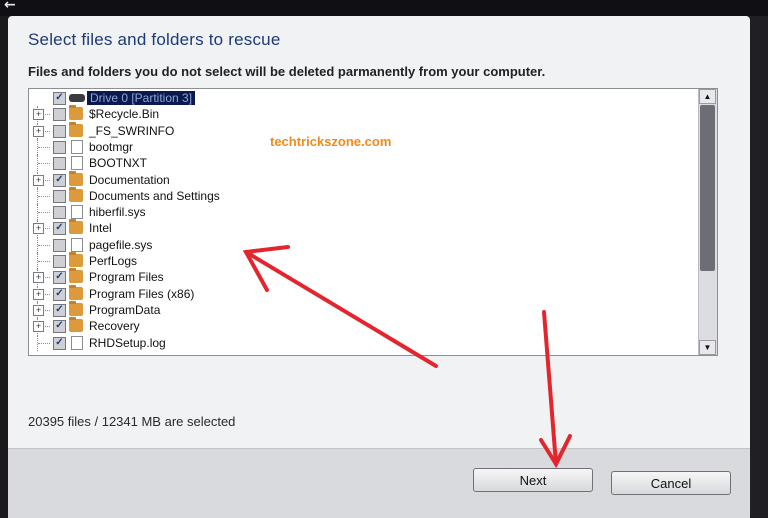  What do you see at coordinates (550, 388) in the screenshot?
I see `arrow-to-next-icon` at bounding box center [550, 388].